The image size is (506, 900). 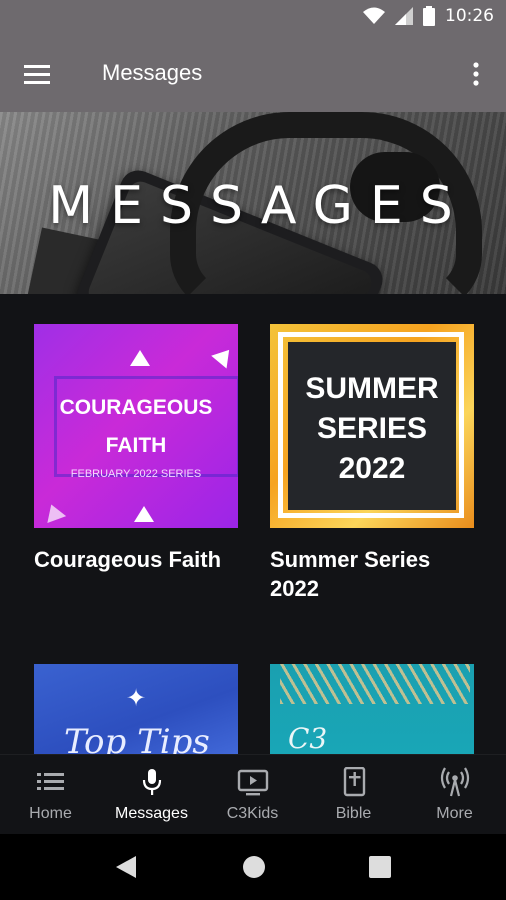 What do you see at coordinates (429, 16) in the screenshot?
I see `battery-icon` at bounding box center [429, 16].